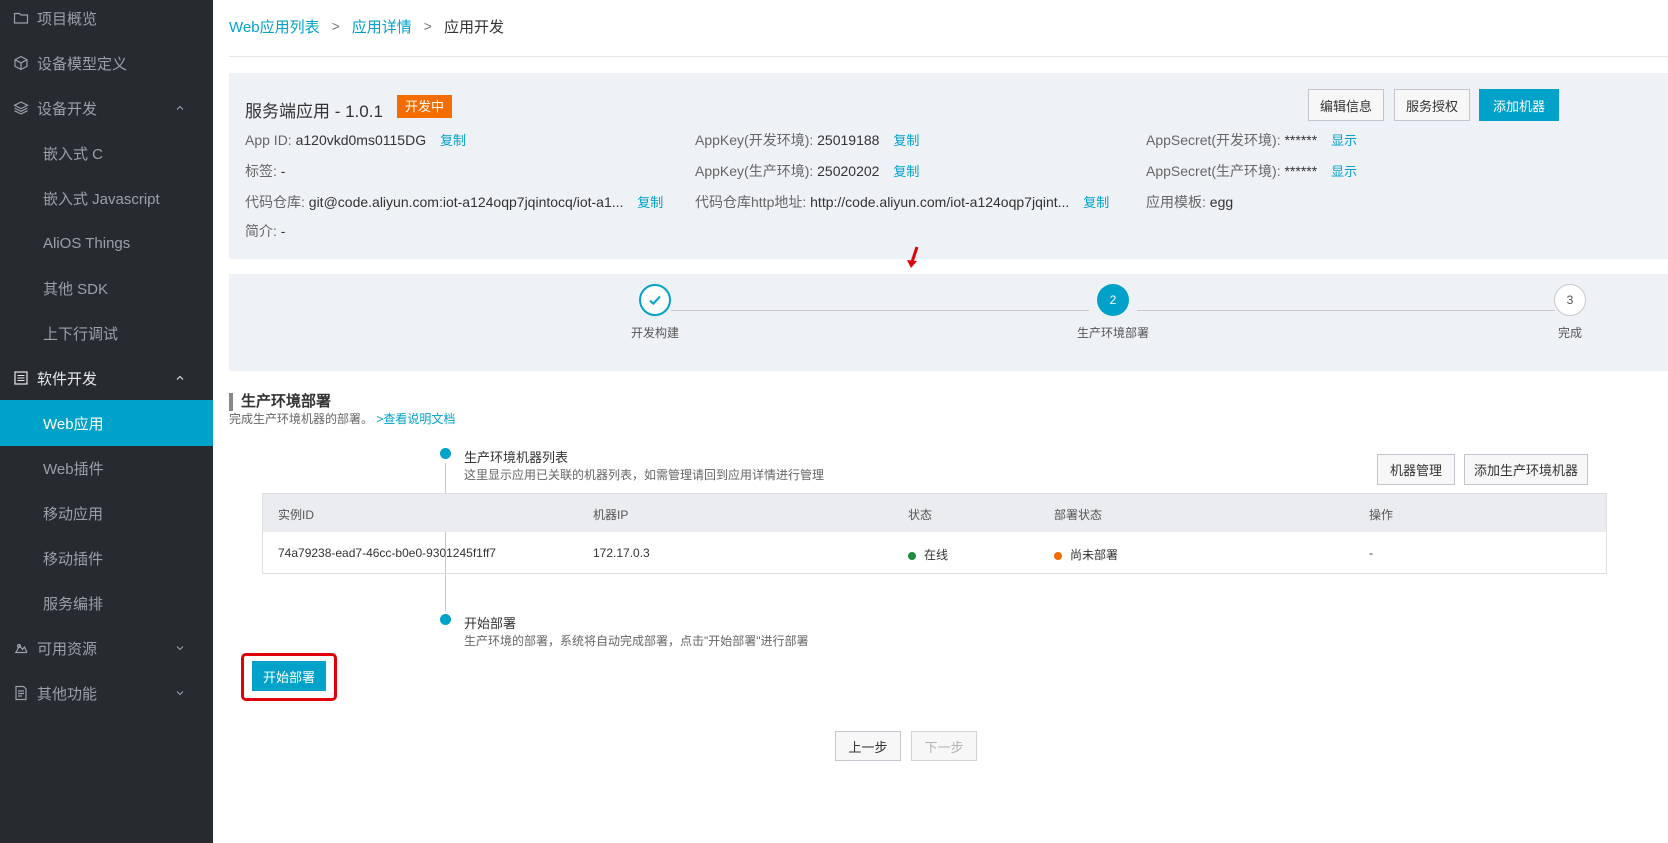 The image size is (1668, 843). Describe the element at coordinates (261, 231) in the screenshot. I see `intro-label: 简介:` at that location.